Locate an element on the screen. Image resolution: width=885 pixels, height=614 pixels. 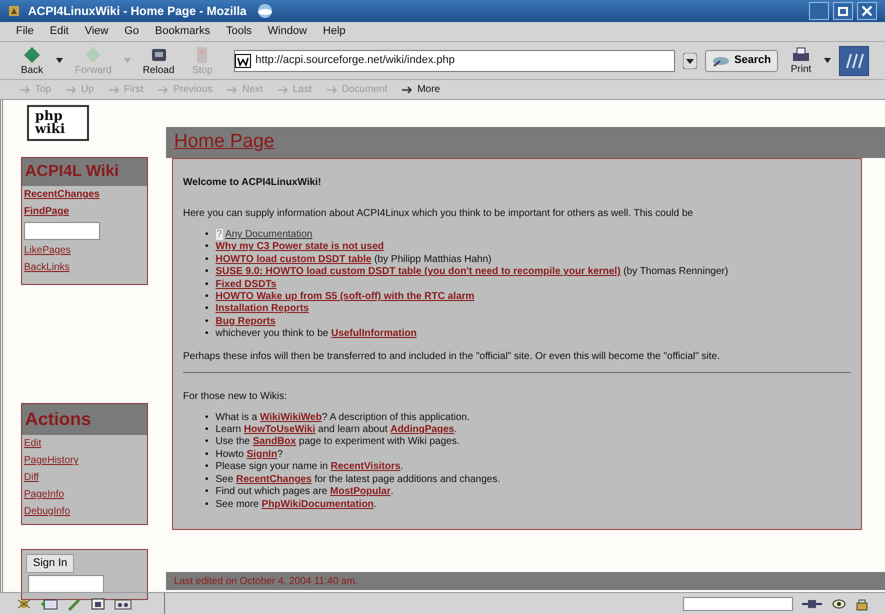
wiki-link: SandBox is located at coordinates (274, 442).